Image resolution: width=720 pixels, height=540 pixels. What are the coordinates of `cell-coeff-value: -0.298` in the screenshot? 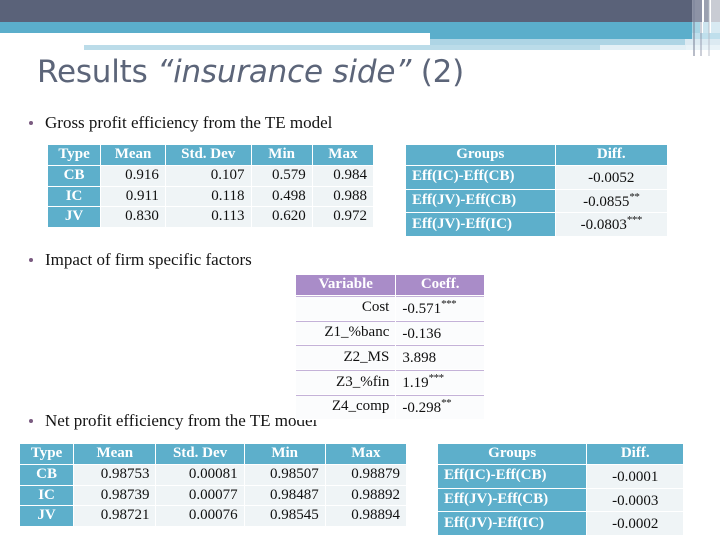 It's located at (422, 407).